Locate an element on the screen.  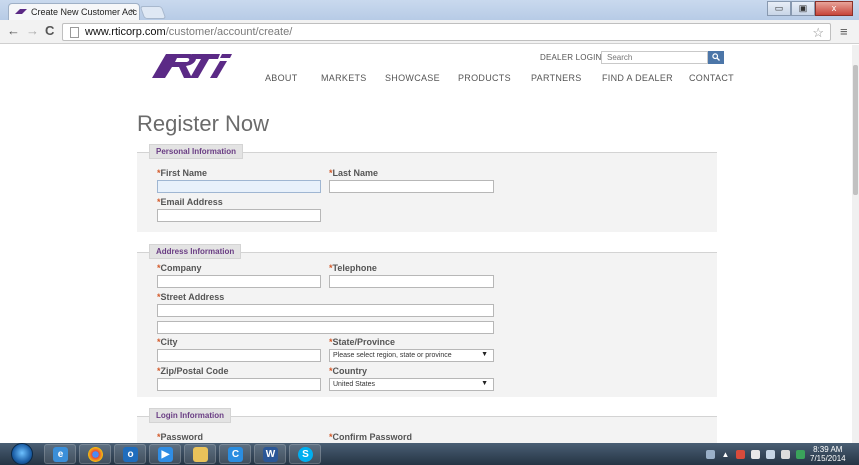
chrome-icon is located at coordinates (95, 454).